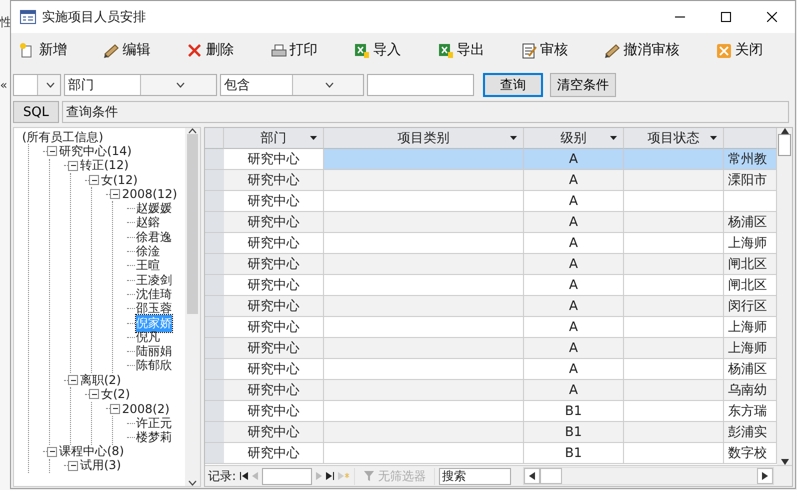 This screenshot has width=797, height=490. I want to click on toolbar-button: 编辑, so click(126, 50).